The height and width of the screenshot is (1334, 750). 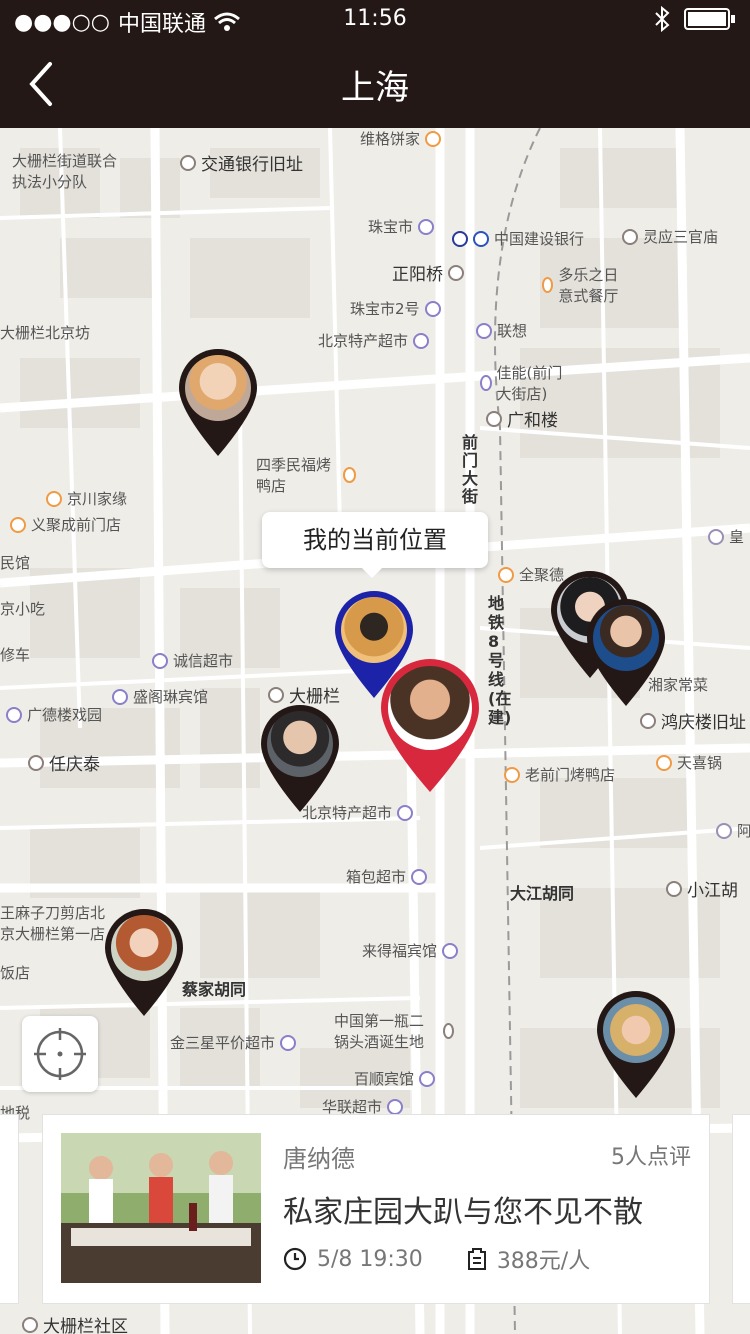 What do you see at coordinates (394, 1031) in the screenshot?
I see `poi: 中国第一瓶二锅头酒诞生地` at bounding box center [394, 1031].